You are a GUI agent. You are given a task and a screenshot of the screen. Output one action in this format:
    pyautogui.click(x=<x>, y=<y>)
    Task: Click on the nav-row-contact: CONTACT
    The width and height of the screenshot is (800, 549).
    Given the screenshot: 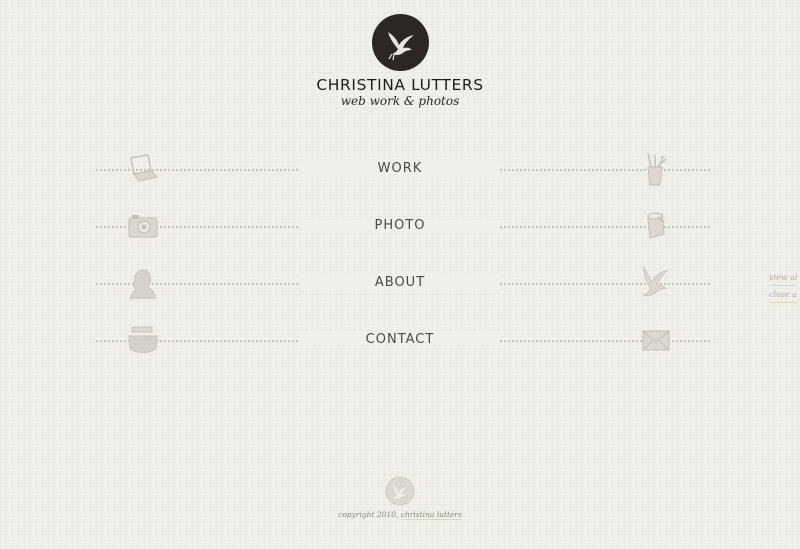 What is the action you would take?
    pyautogui.click(x=400, y=340)
    